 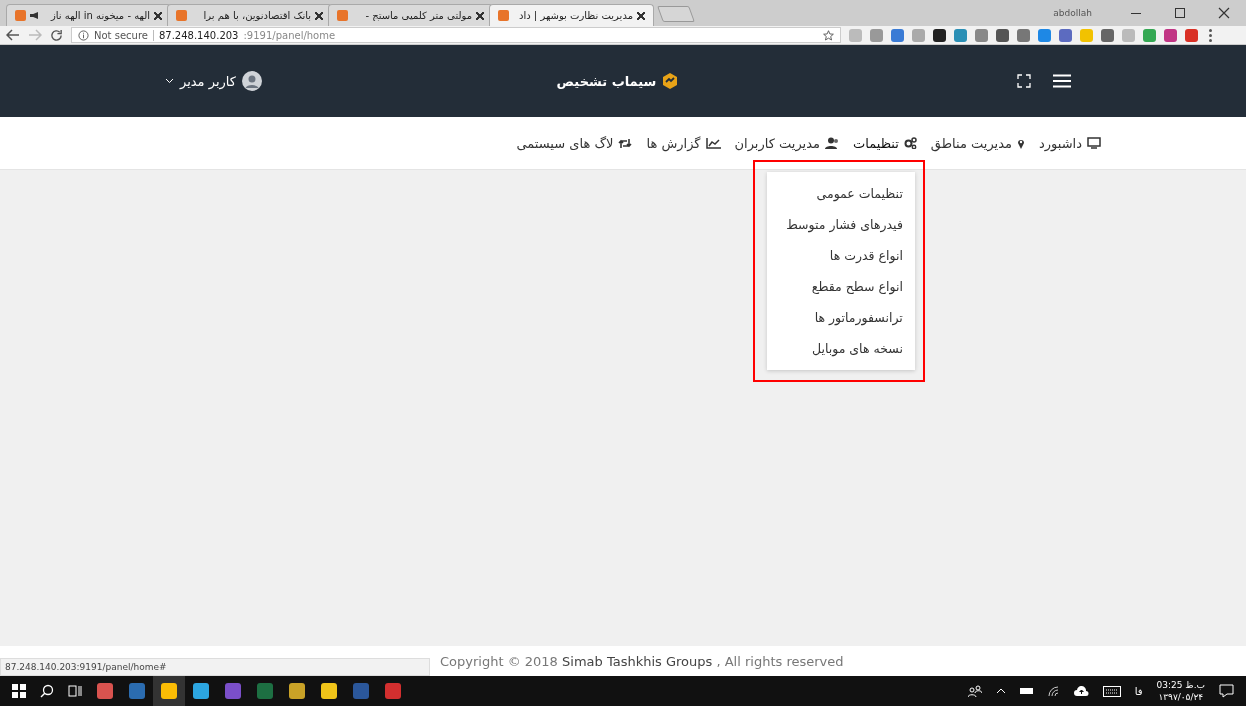 What do you see at coordinates (642, 661) in the screenshot?
I see `copyright-text: Copyright © 2018 Simab Tashkhis Groups , All rights reserved` at bounding box center [642, 661].